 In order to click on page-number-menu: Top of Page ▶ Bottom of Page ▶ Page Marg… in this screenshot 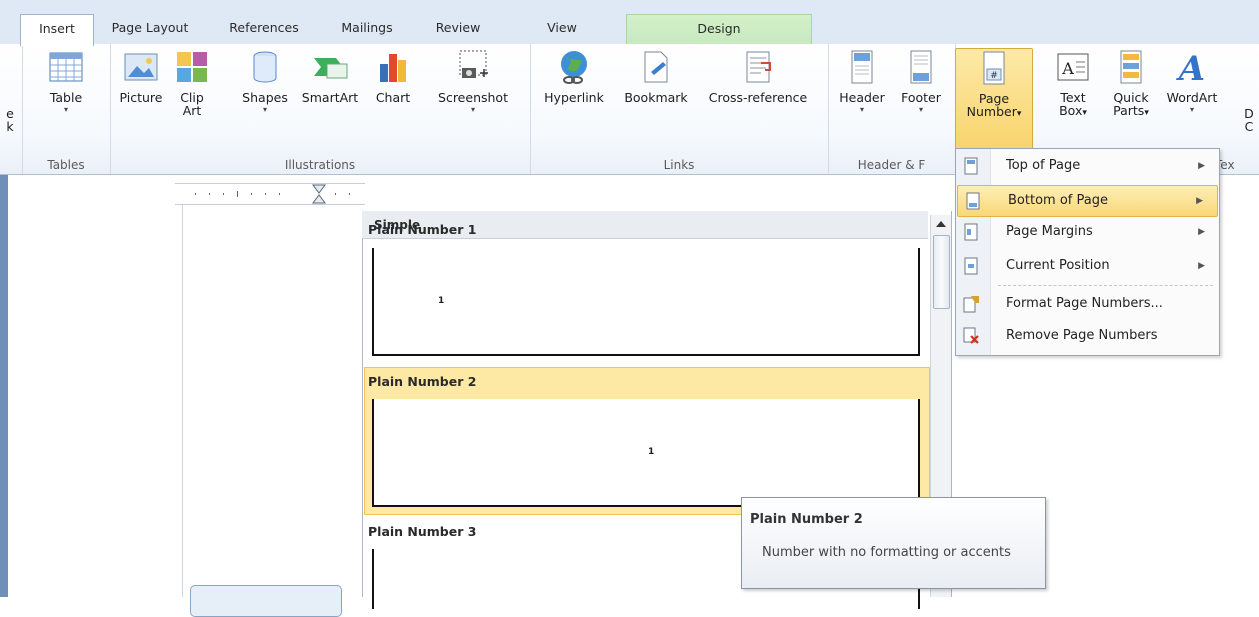, I will do `click(1087, 252)`.